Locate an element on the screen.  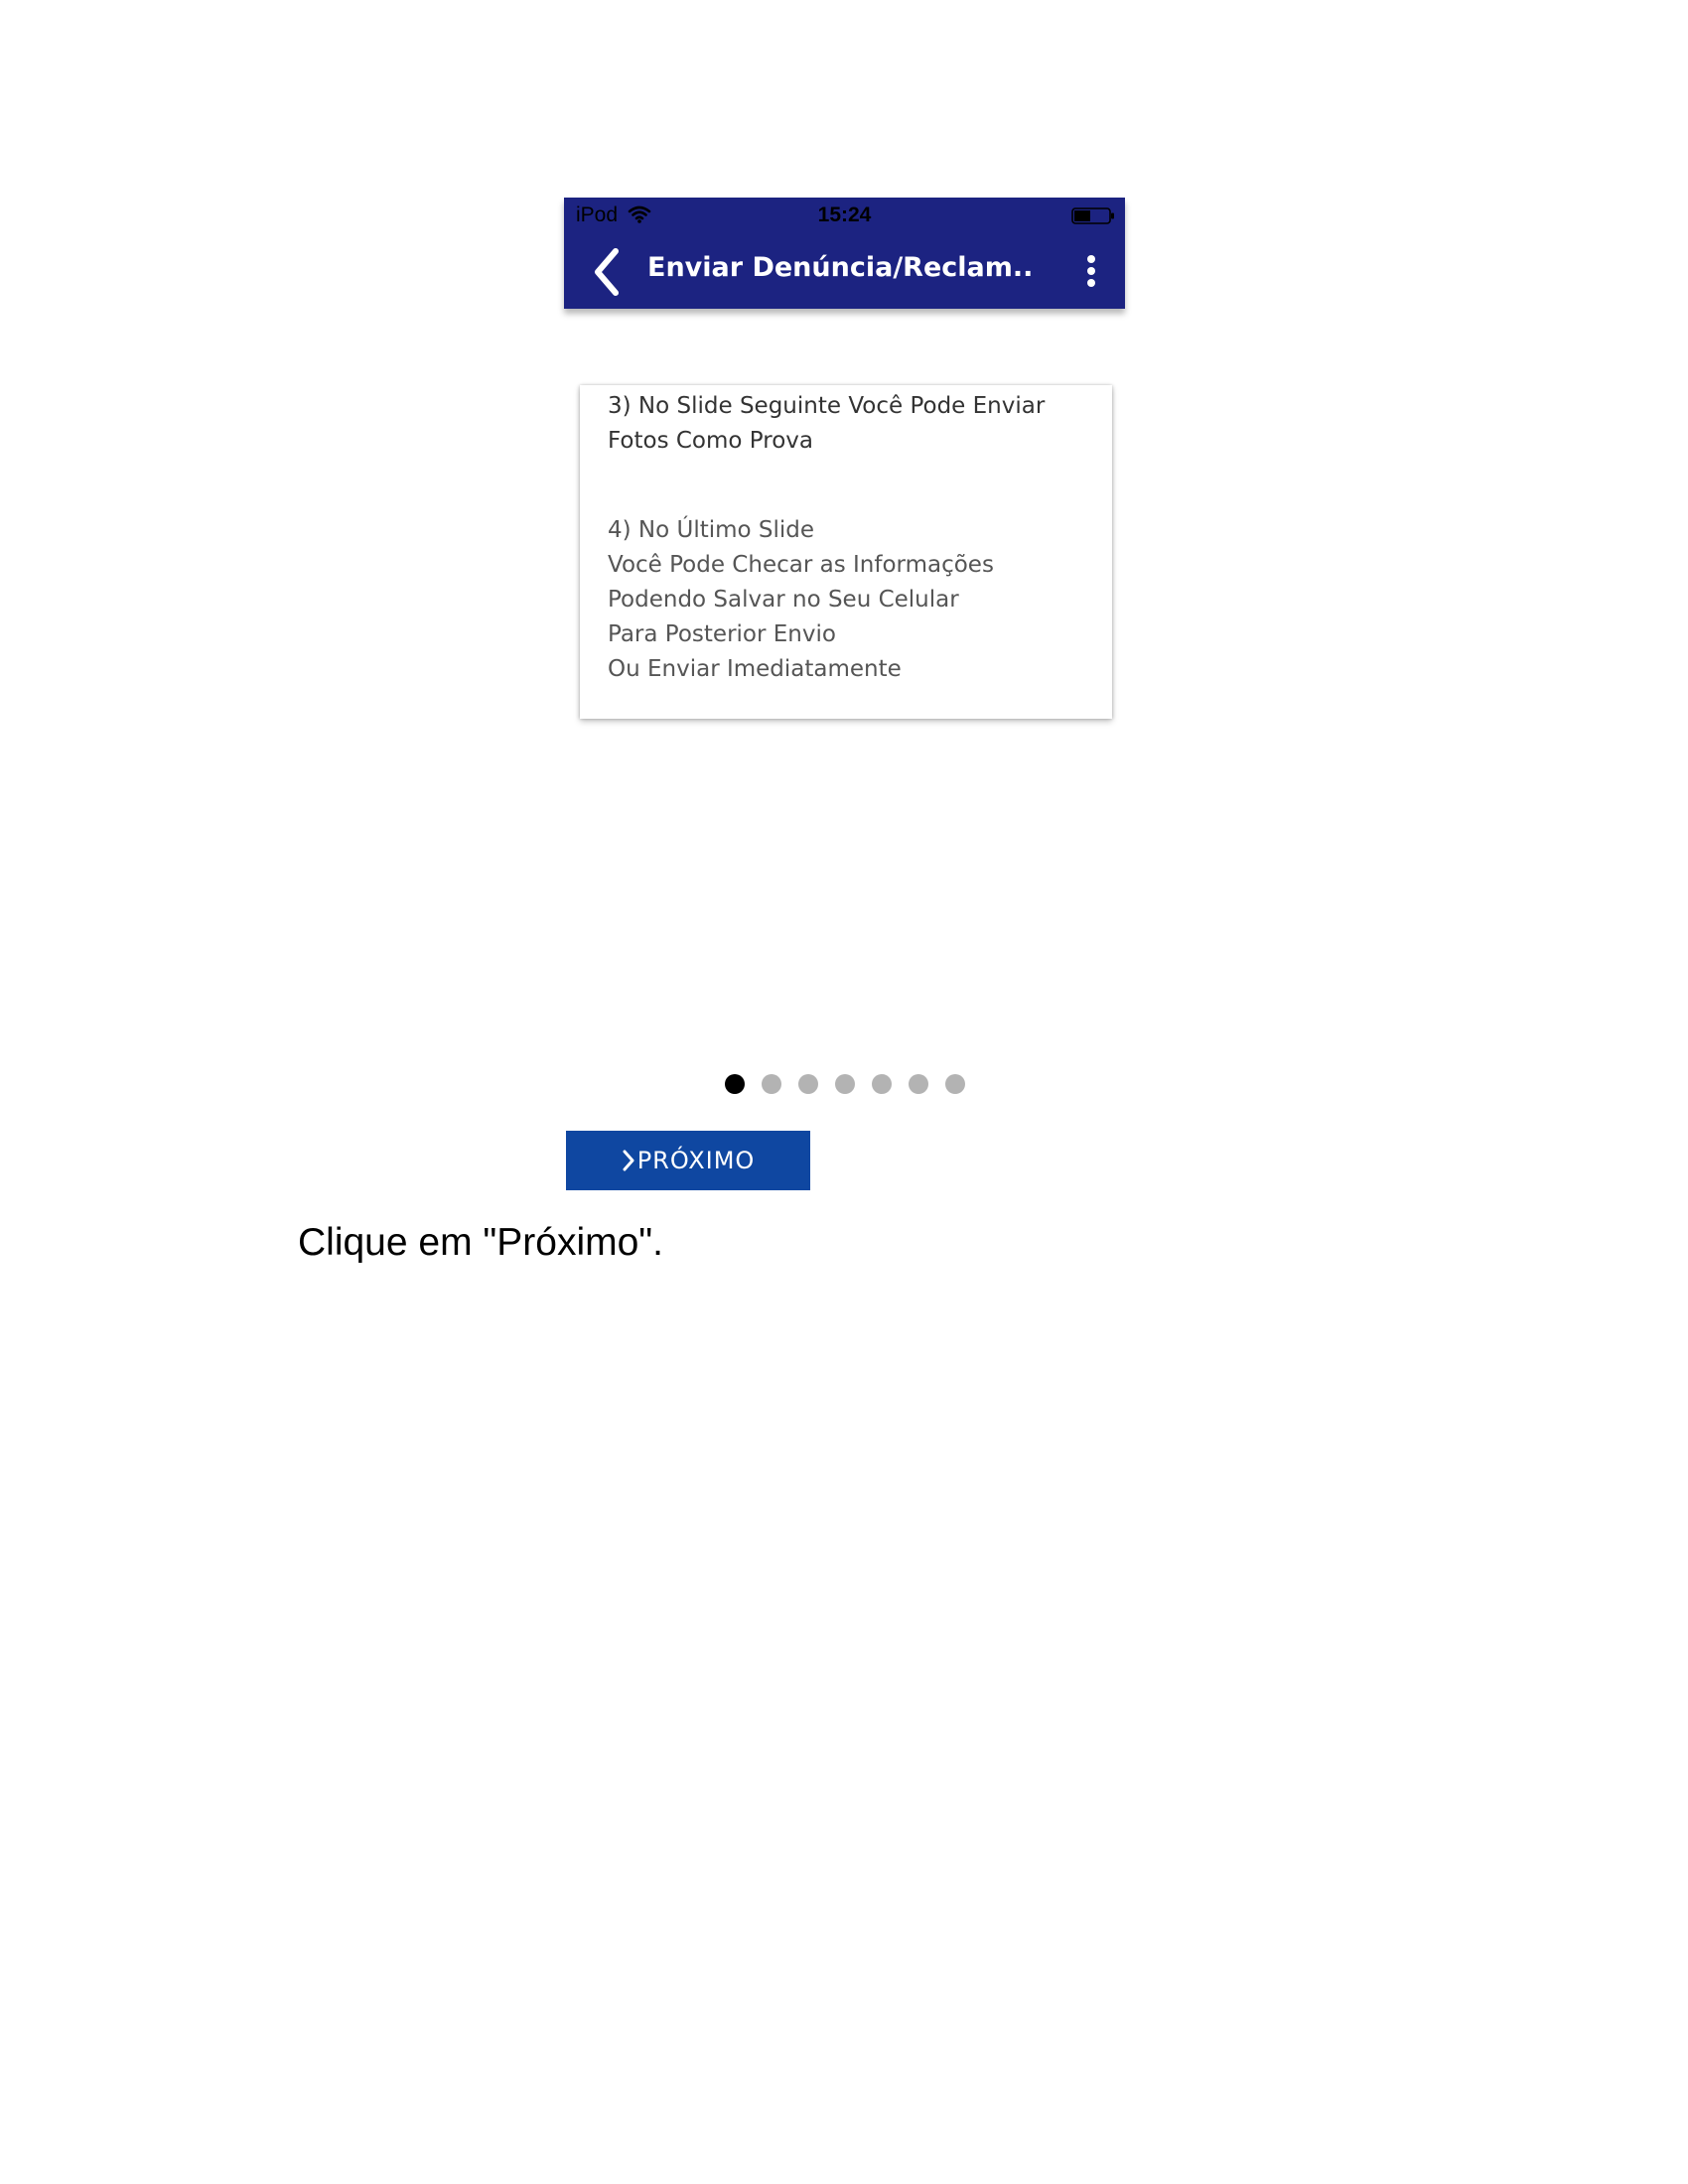
back-button is located at coordinates (606, 272).